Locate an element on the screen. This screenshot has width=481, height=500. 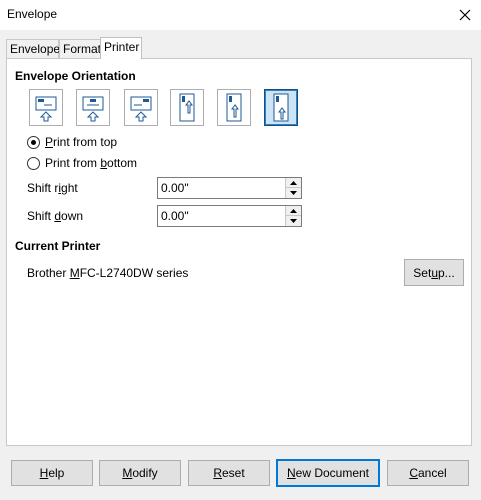
shift-down-spinbox: 0.00" is located at coordinates (229, 216).